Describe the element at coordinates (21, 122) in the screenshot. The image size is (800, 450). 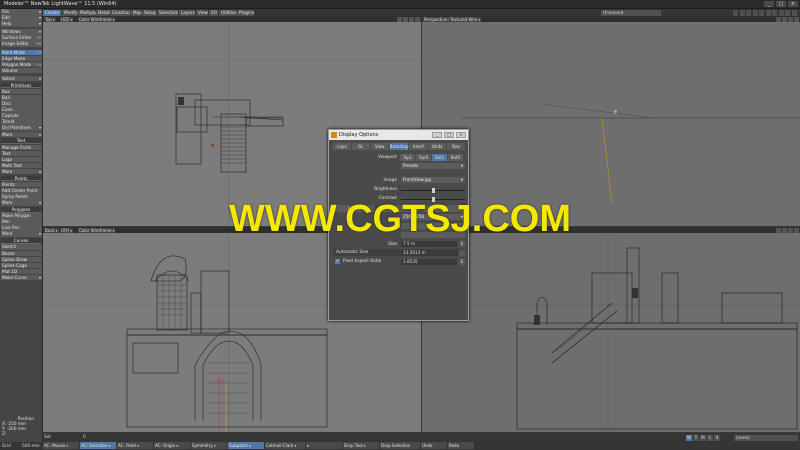
I see `sidebar-toroid: Toroid` at that location.